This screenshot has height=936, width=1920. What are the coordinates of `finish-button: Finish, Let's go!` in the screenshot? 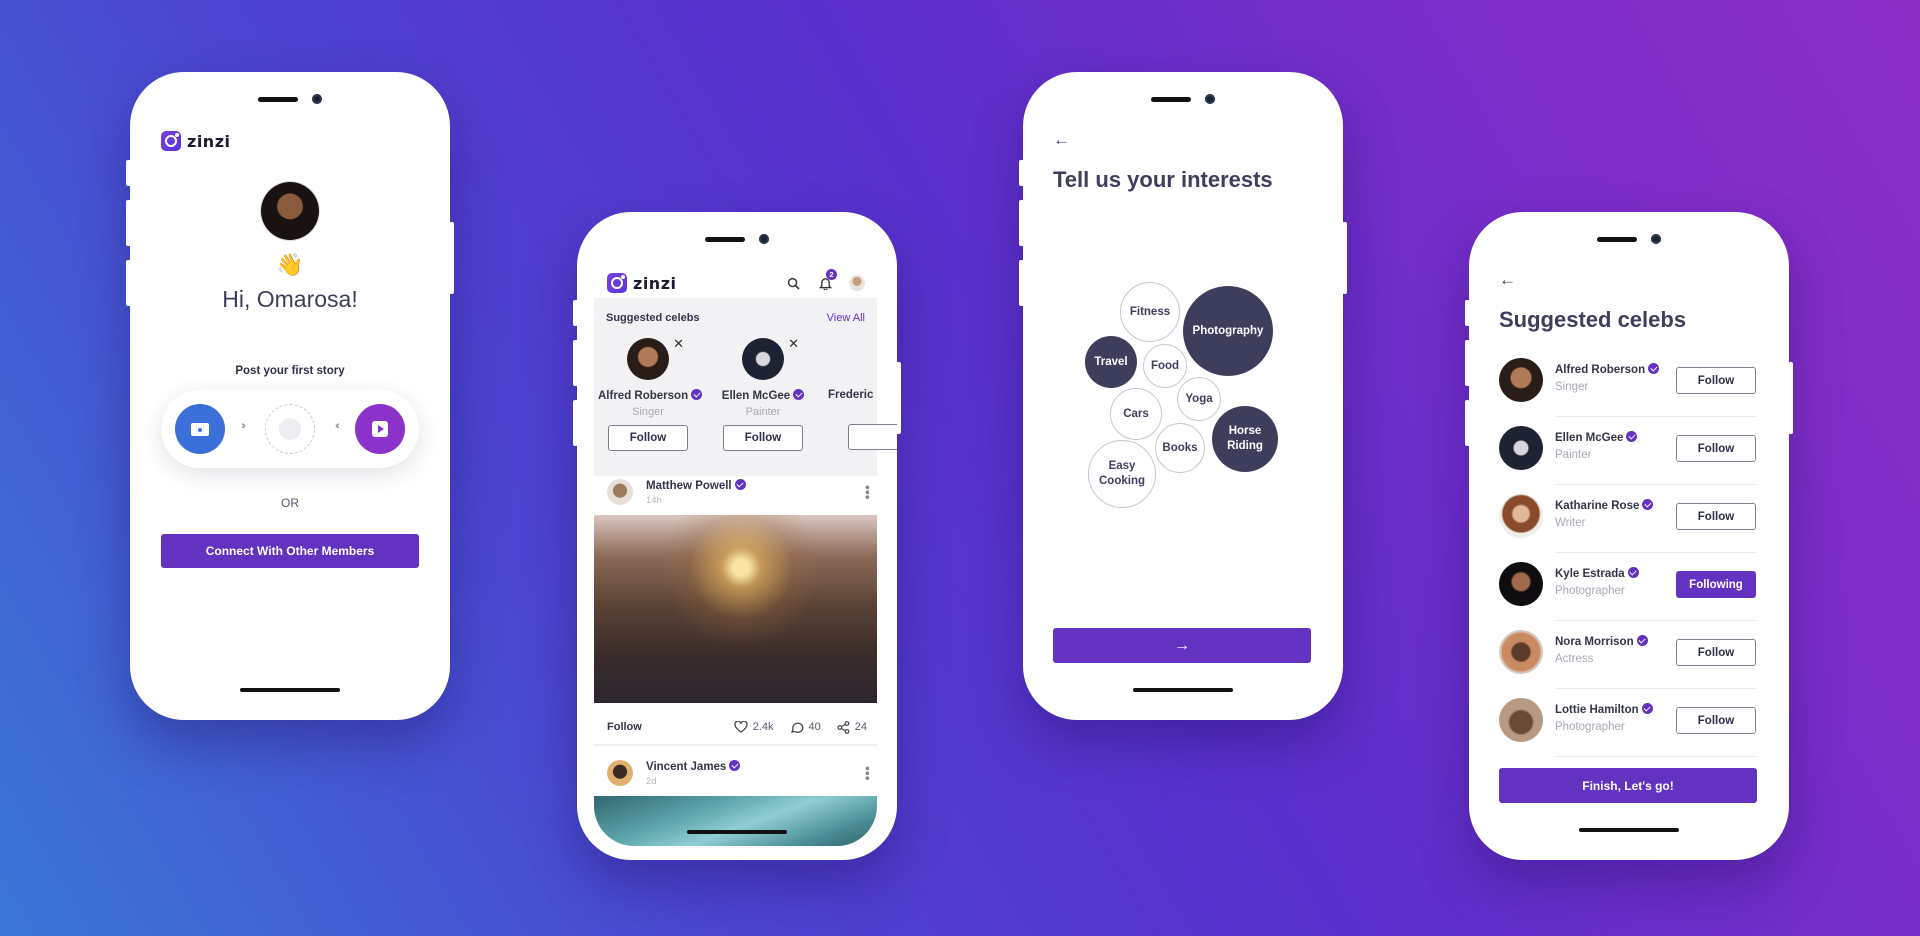 It's located at (1628, 785).